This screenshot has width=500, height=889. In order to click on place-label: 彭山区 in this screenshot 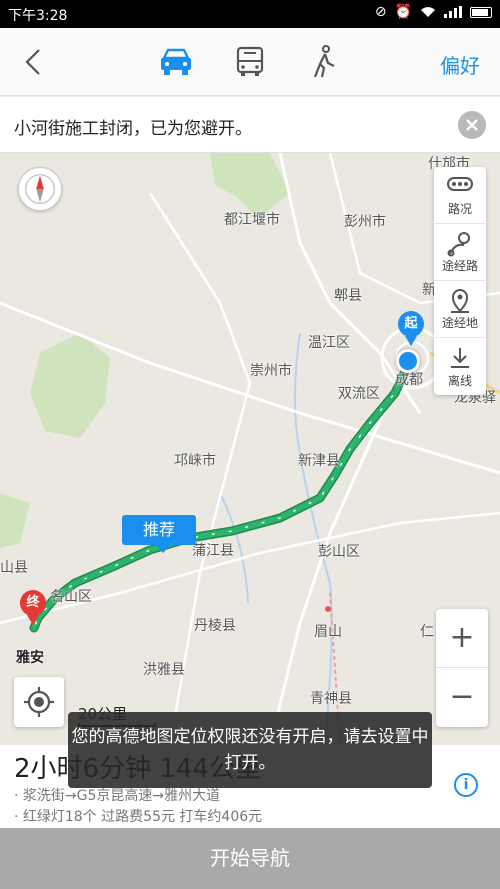, I will do `click(339, 552)`.